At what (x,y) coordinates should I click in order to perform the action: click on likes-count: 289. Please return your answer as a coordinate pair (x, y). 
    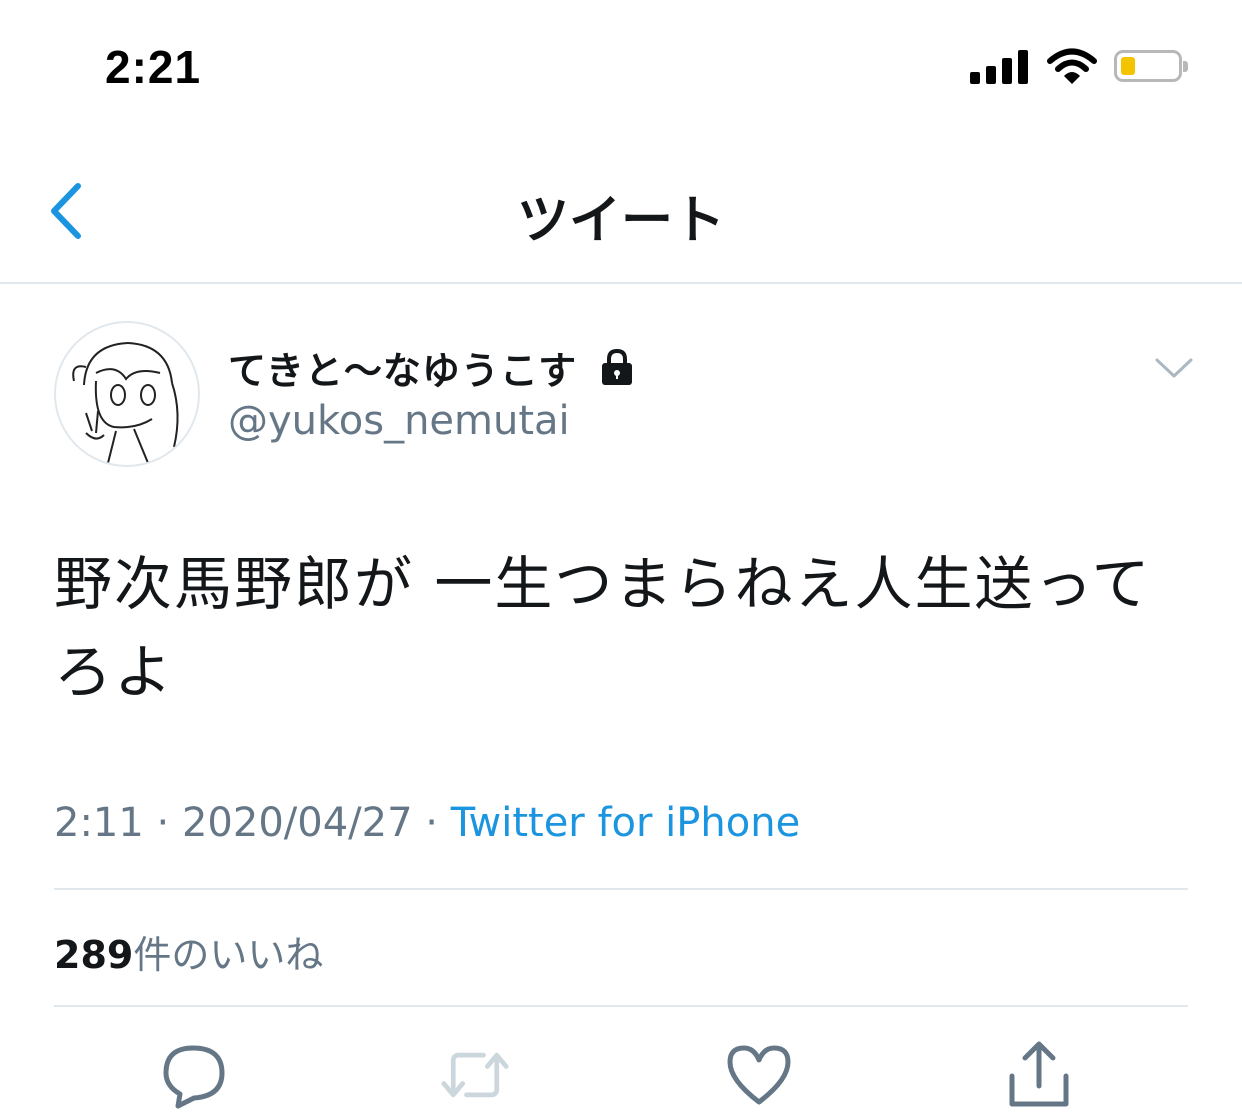
    Looking at the image, I should click on (94, 955).